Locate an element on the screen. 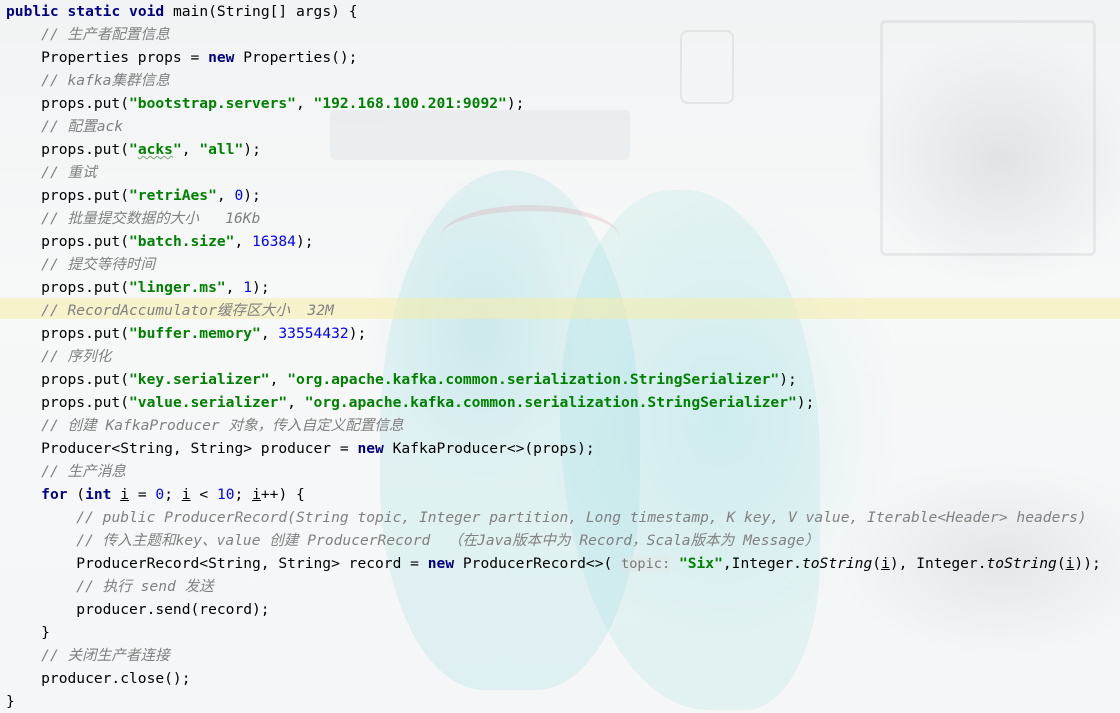 The width and height of the screenshot is (1120, 713). code-line: // 创建 KafkaProducer 对象，传入自定义配置信息 is located at coordinates (553, 425).